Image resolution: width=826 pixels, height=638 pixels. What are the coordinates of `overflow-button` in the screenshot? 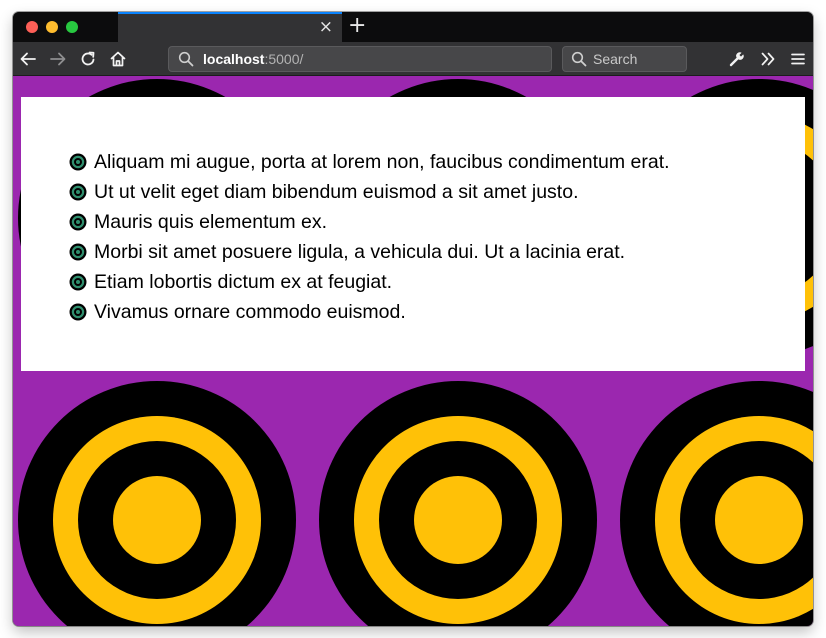 It's located at (768, 59).